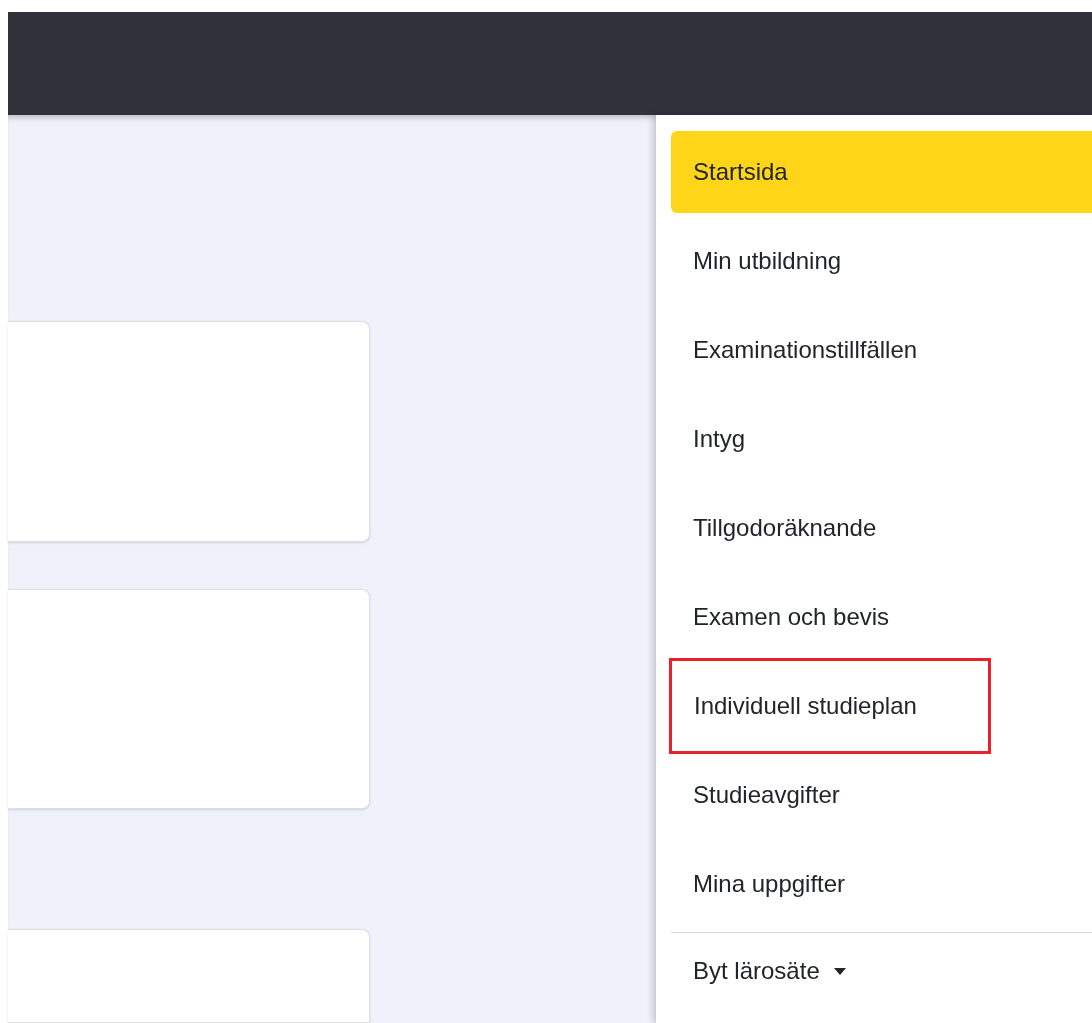 Image resolution: width=1092 pixels, height=1023 pixels. I want to click on menu-item: Min utbildning, so click(881, 261).